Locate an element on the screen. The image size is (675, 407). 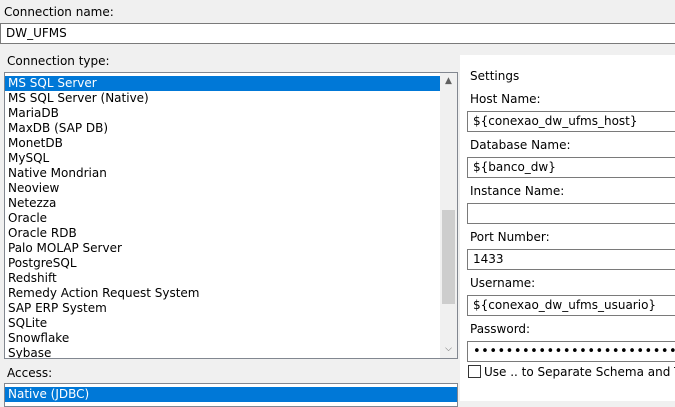
connection-type-item: Netezza is located at coordinates (222, 203).